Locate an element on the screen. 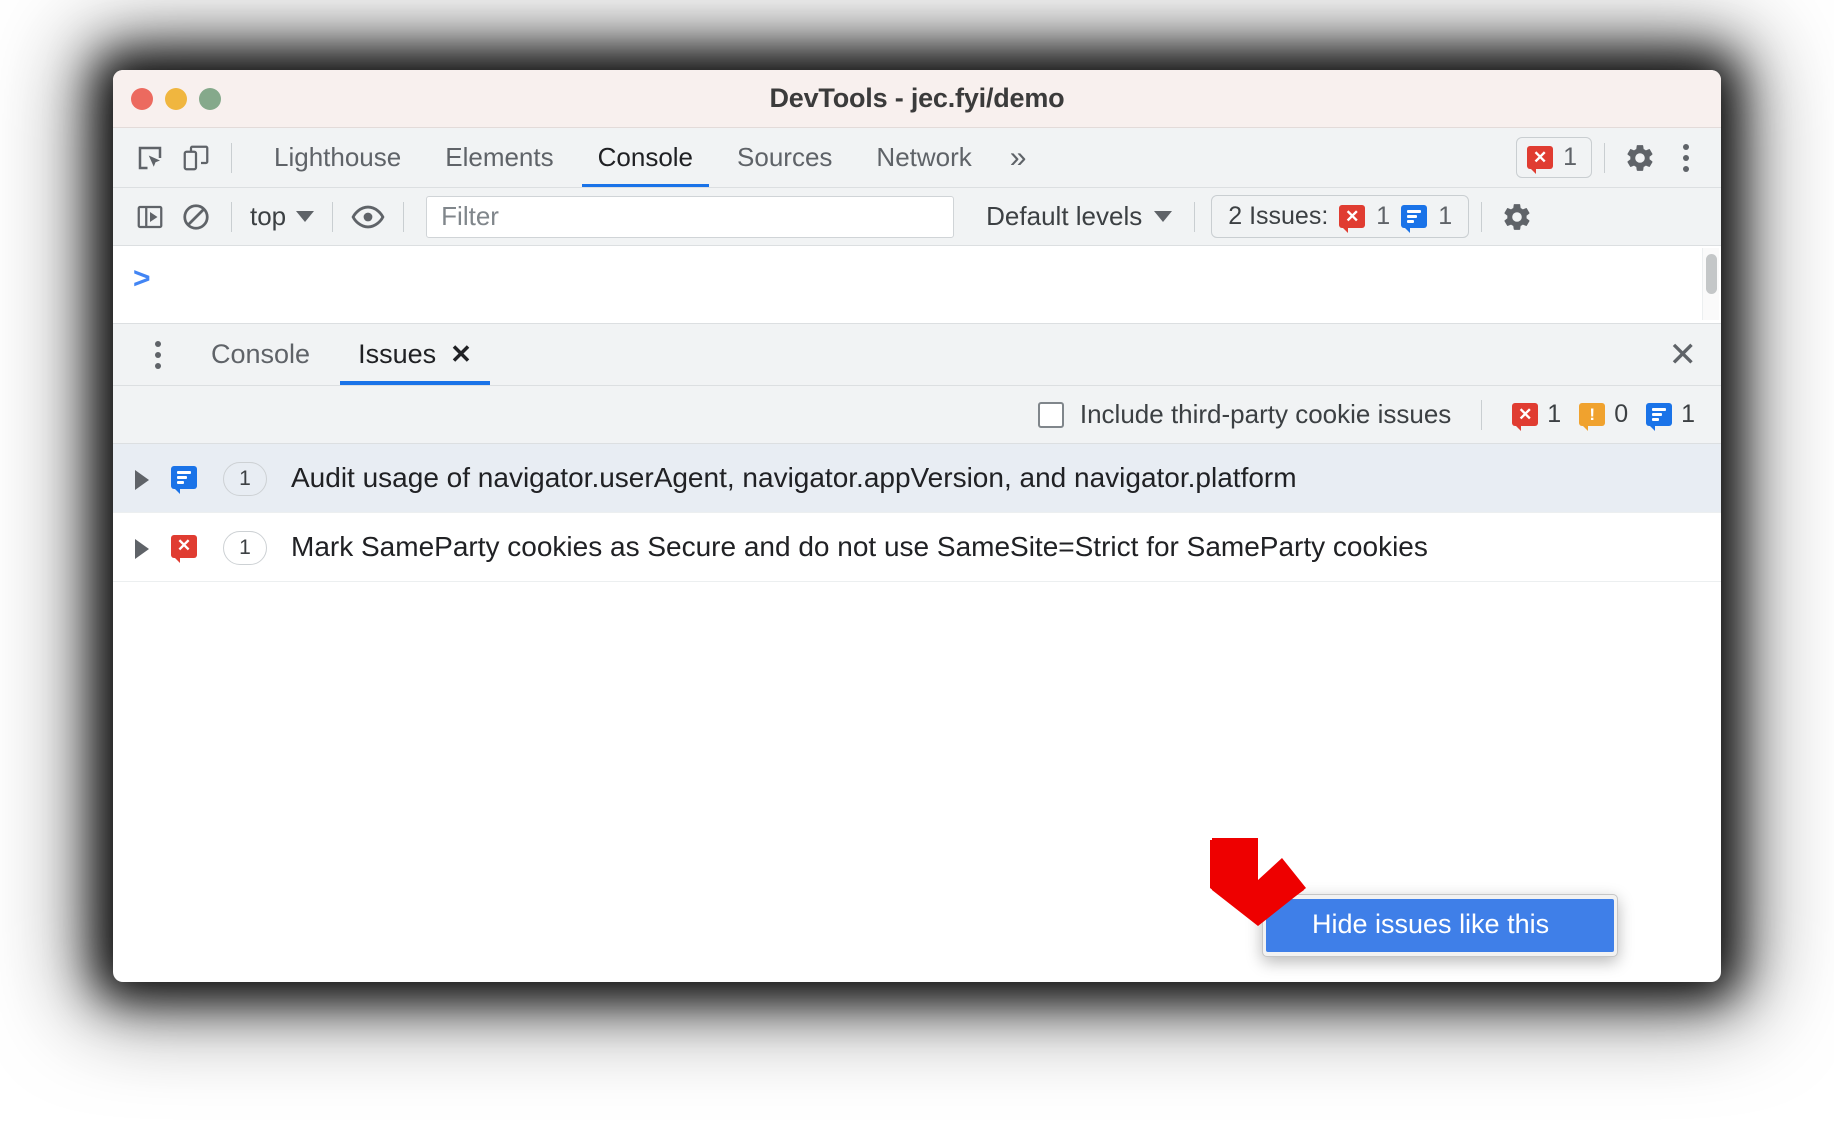 The width and height of the screenshot is (1834, 1132). drawer-tab-issues: Issues ✕ is located at coordinates (415, 354).